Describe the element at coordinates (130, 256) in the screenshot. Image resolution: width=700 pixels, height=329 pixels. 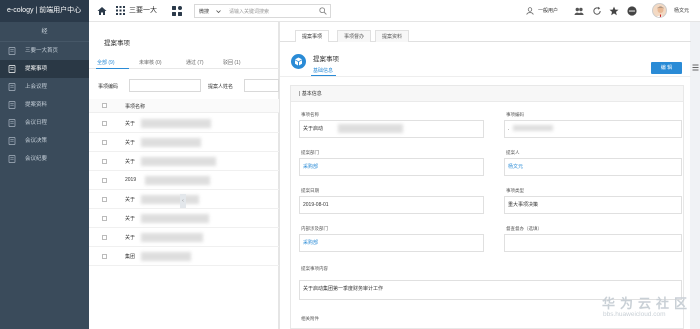
I see `row-title: 集团` at that location.